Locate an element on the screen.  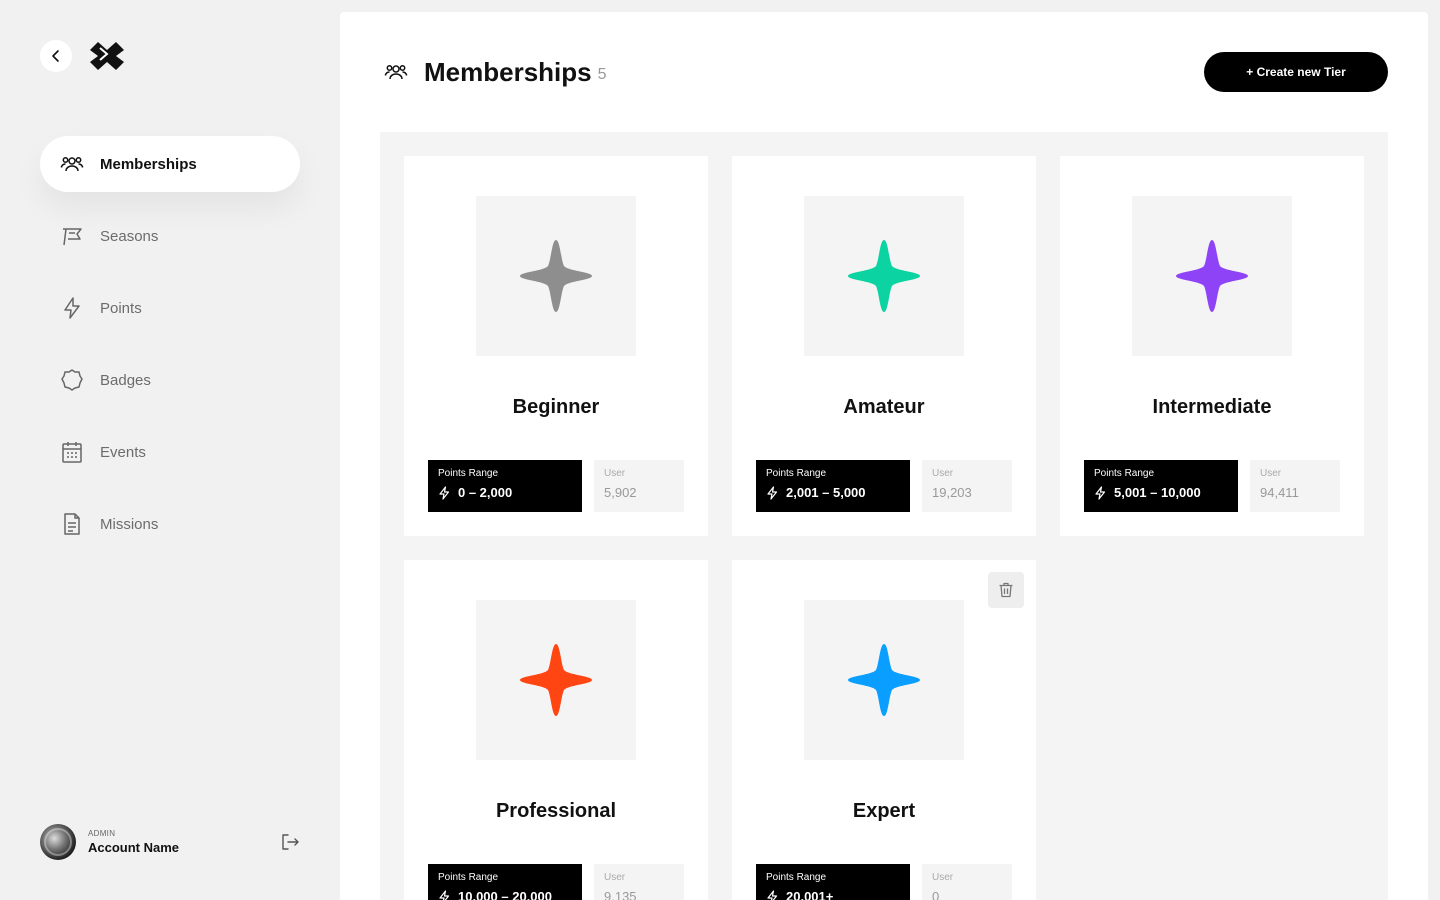
points-range-box: Points Range 5,001 – 10,000 is located at coordinates (1161, 486).